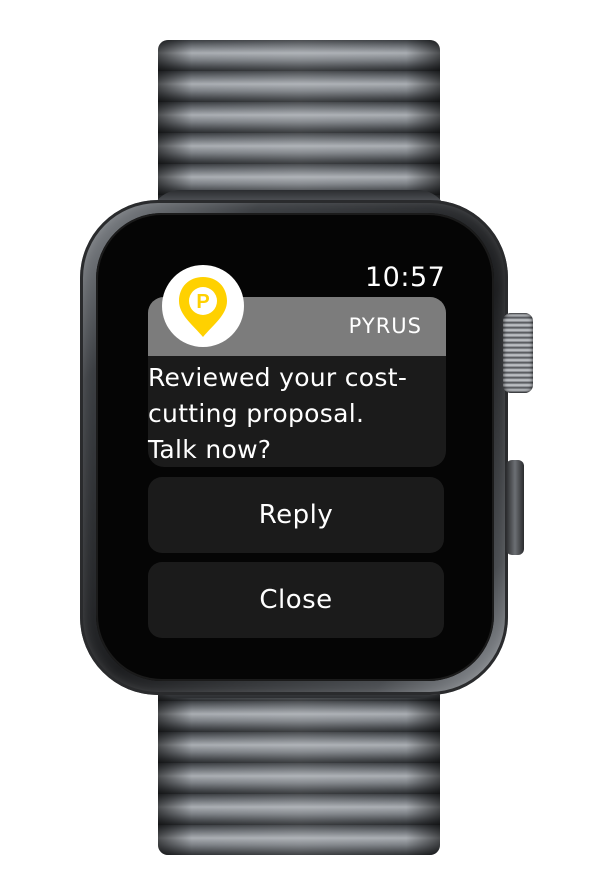 This screenshot has width=612, height=887. I want to click on pyrus-logo-icon: P, so click(203, 306).